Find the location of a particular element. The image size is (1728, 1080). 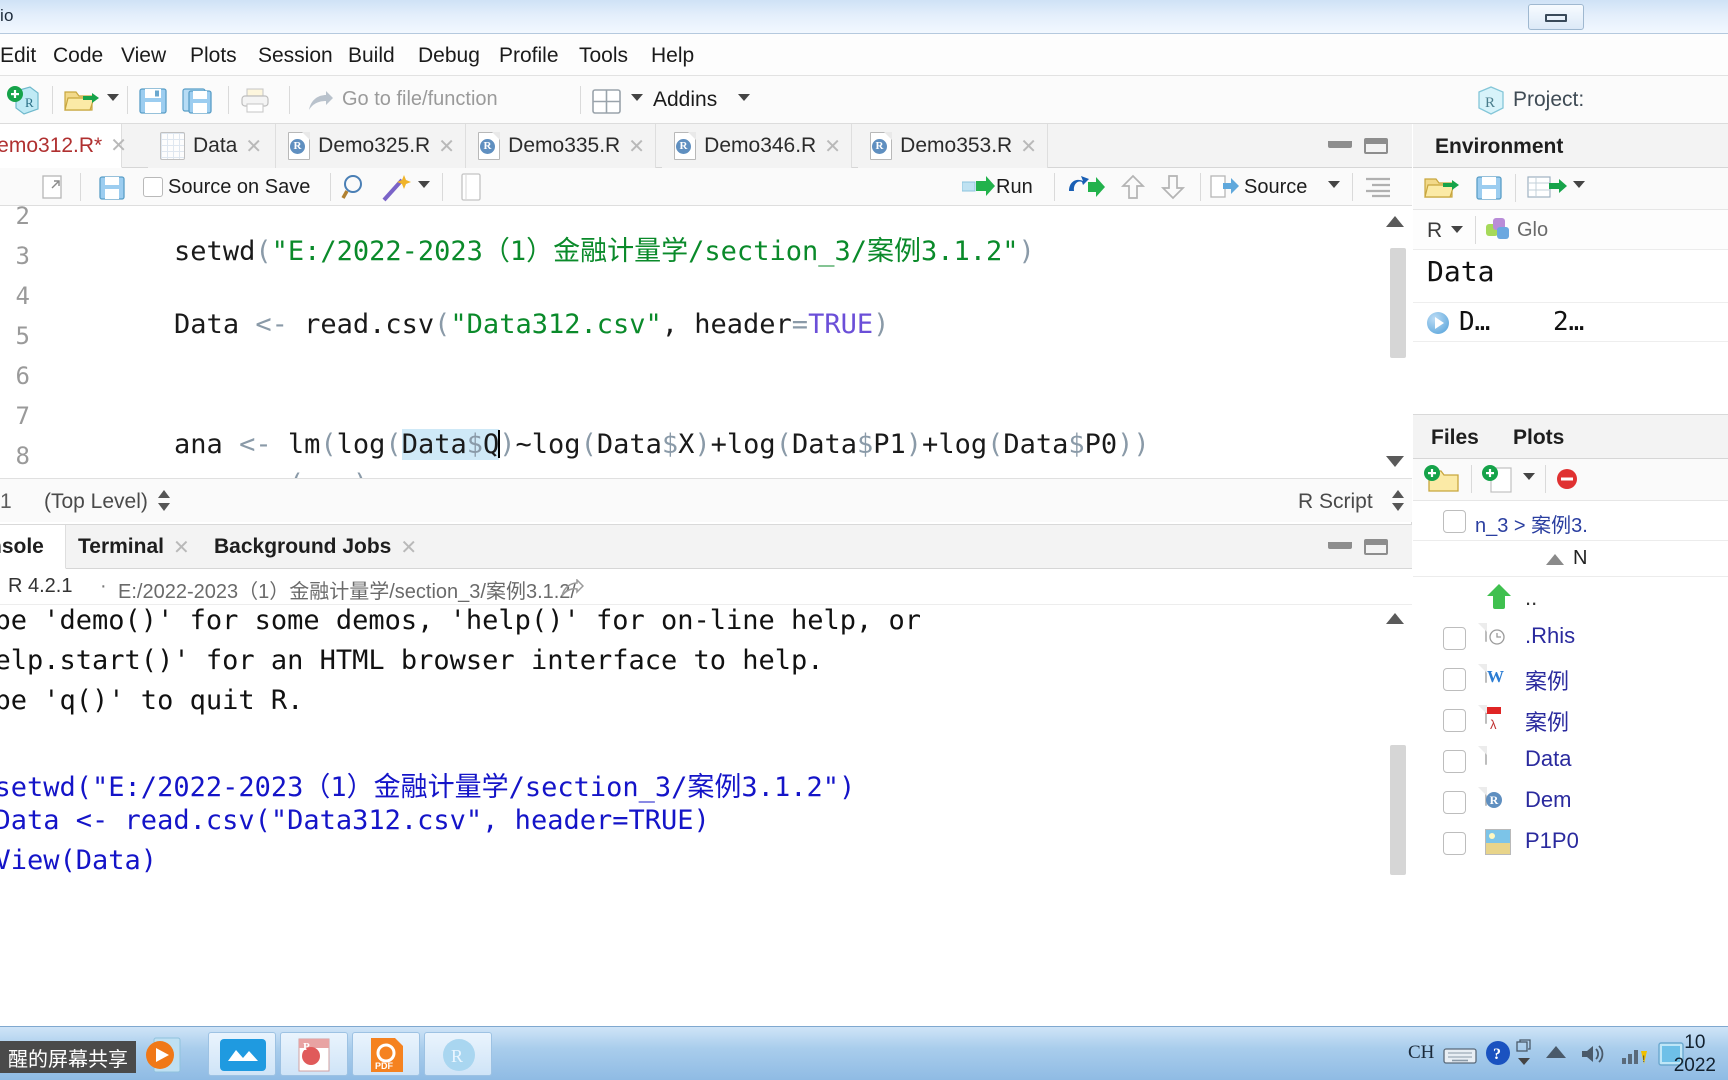

tab-console: Console is located at coordinates (33, 547).